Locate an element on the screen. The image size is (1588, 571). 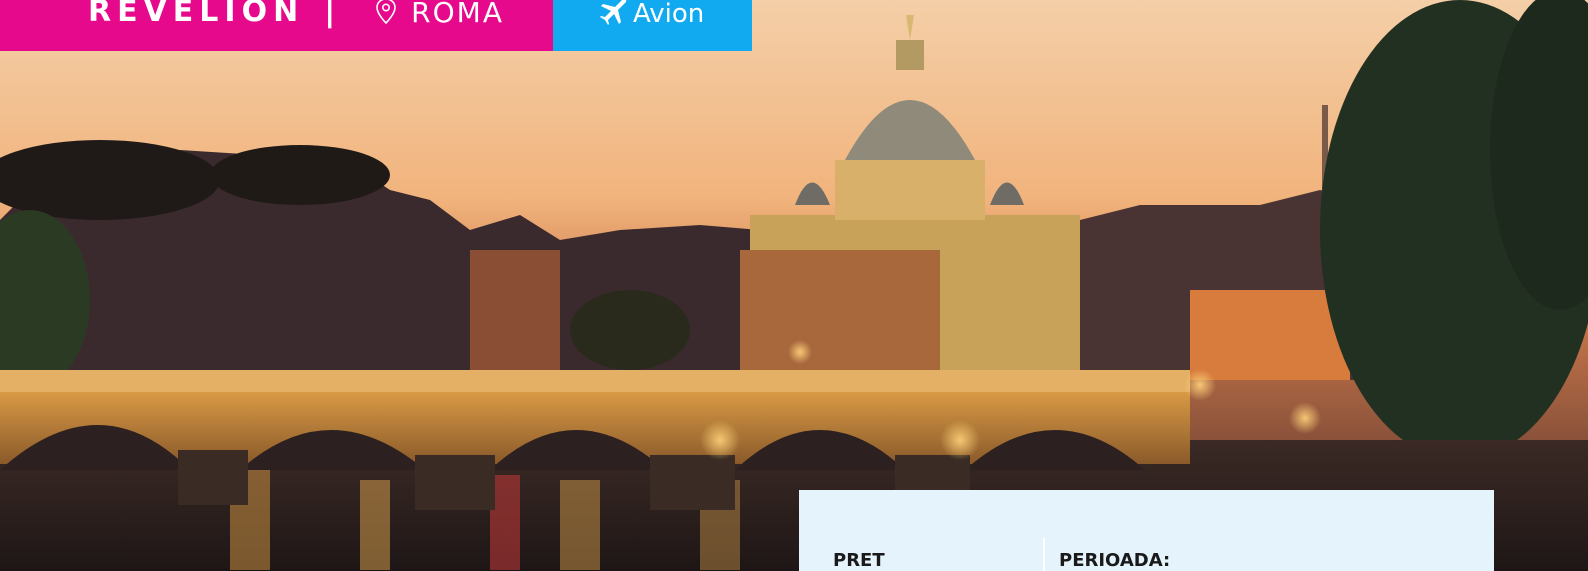
period-label: PERIOADA: is located at coordinates (1115, 560).